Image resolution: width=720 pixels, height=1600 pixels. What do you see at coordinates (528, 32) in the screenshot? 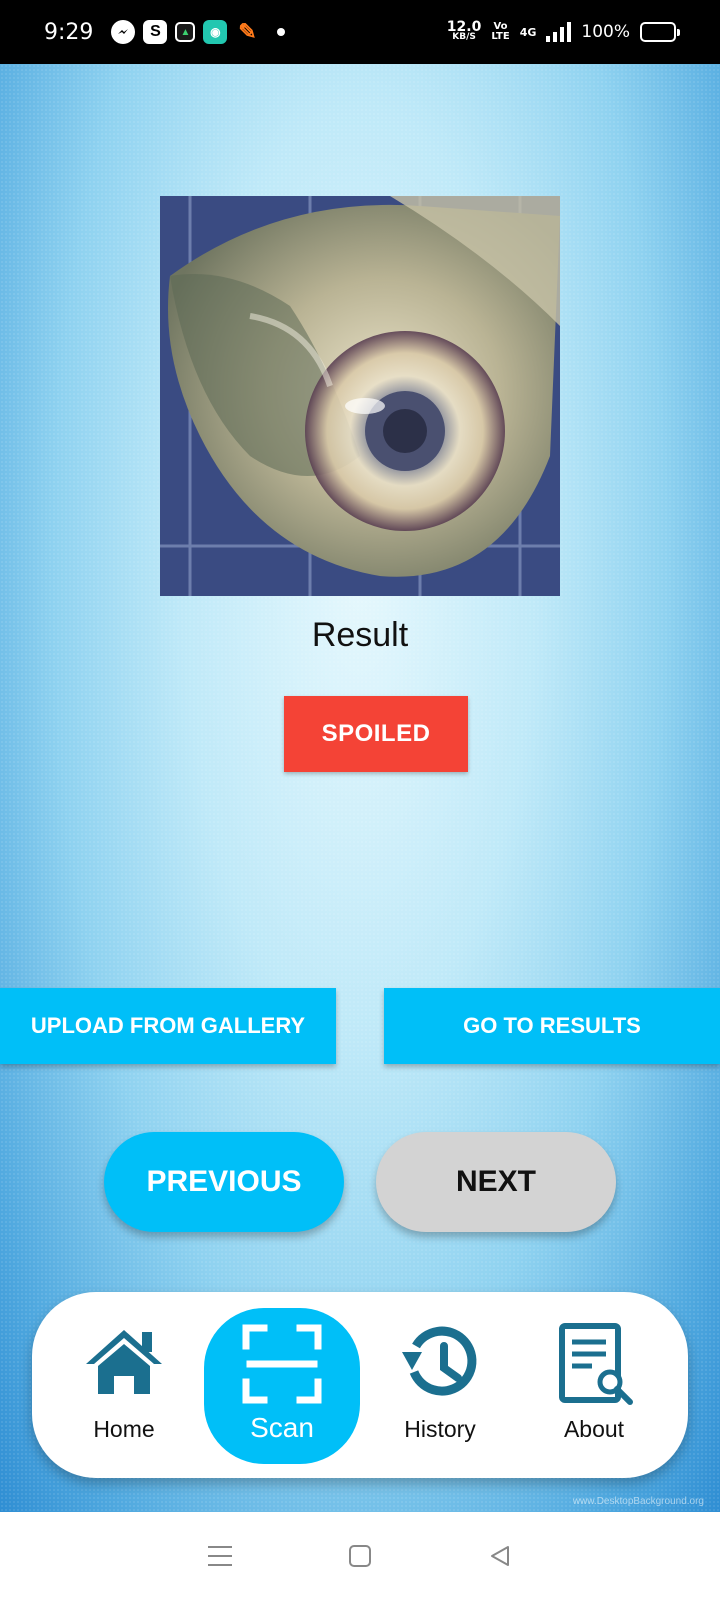
I see `network-type: 4G` at bounding box center [528, 32].